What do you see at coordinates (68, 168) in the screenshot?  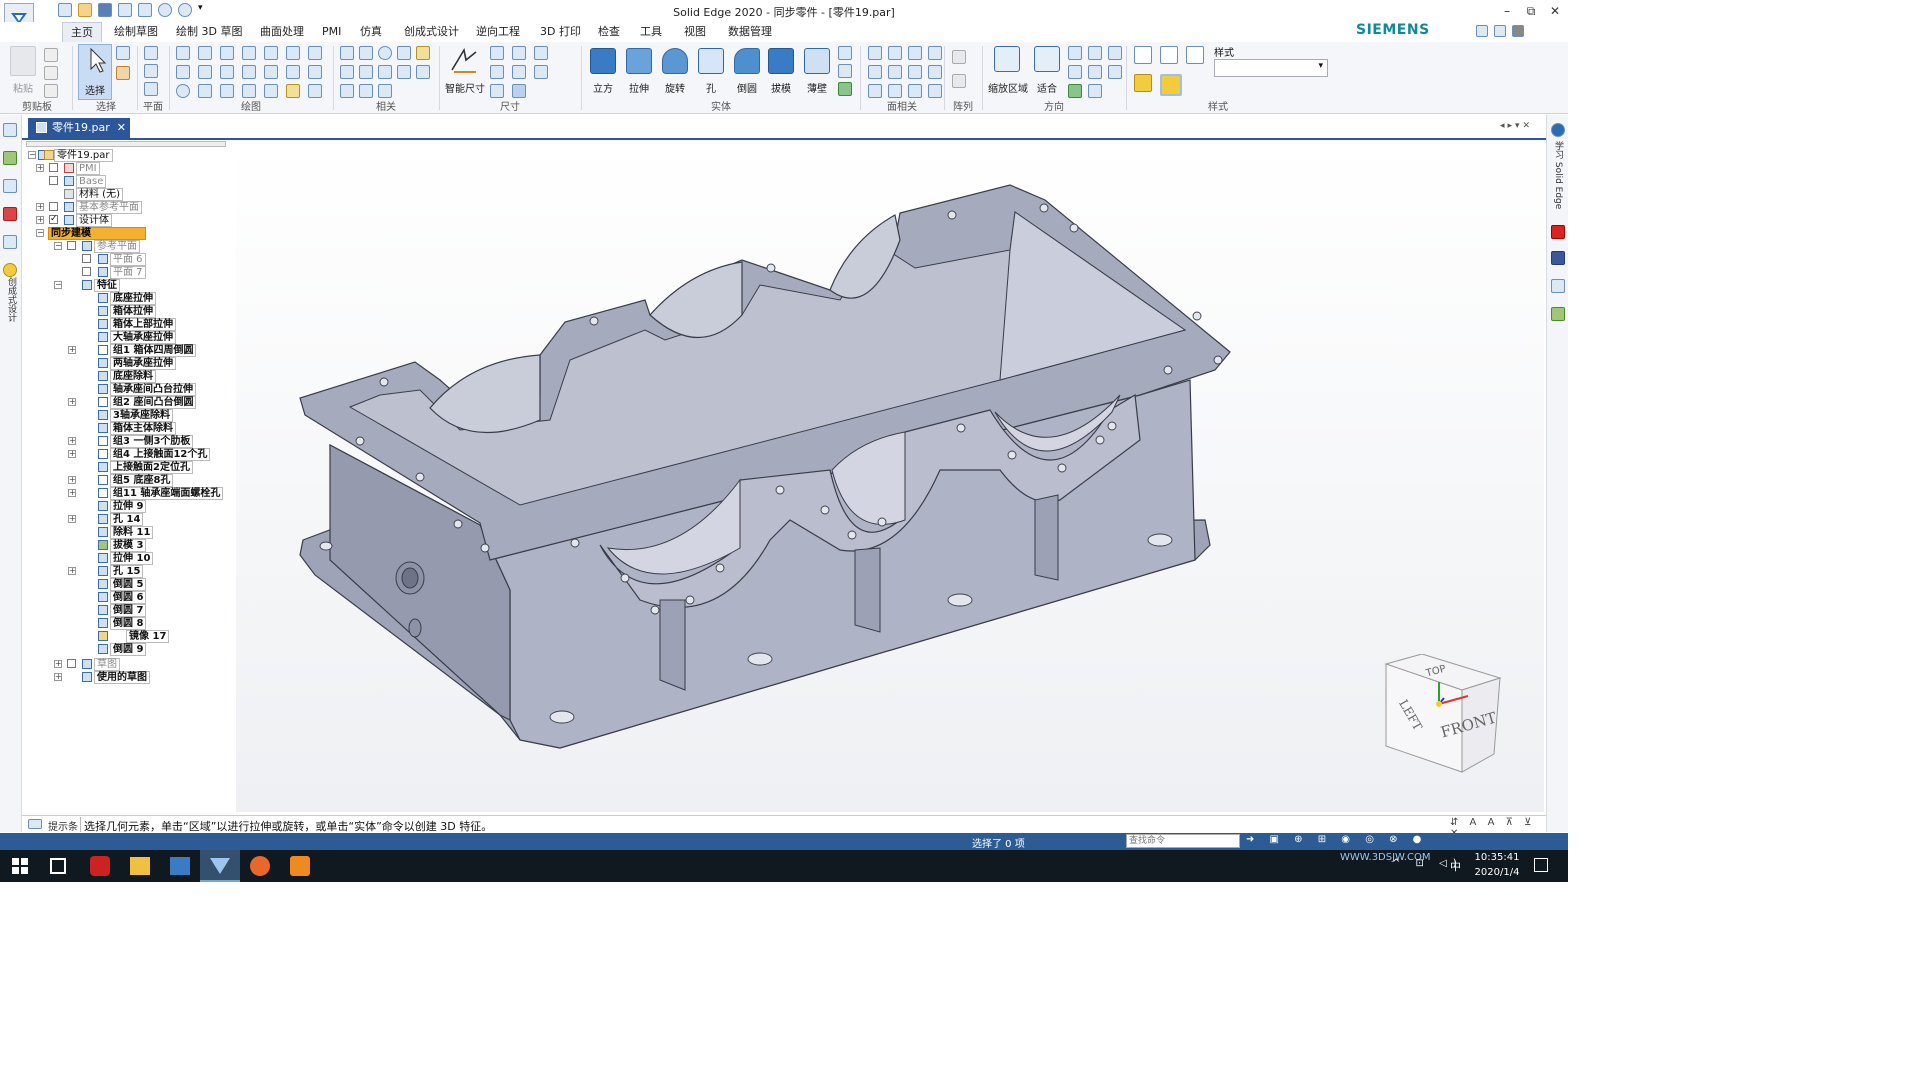 I see `tree-pmi: + PMI` at bounding box center [68, 168].